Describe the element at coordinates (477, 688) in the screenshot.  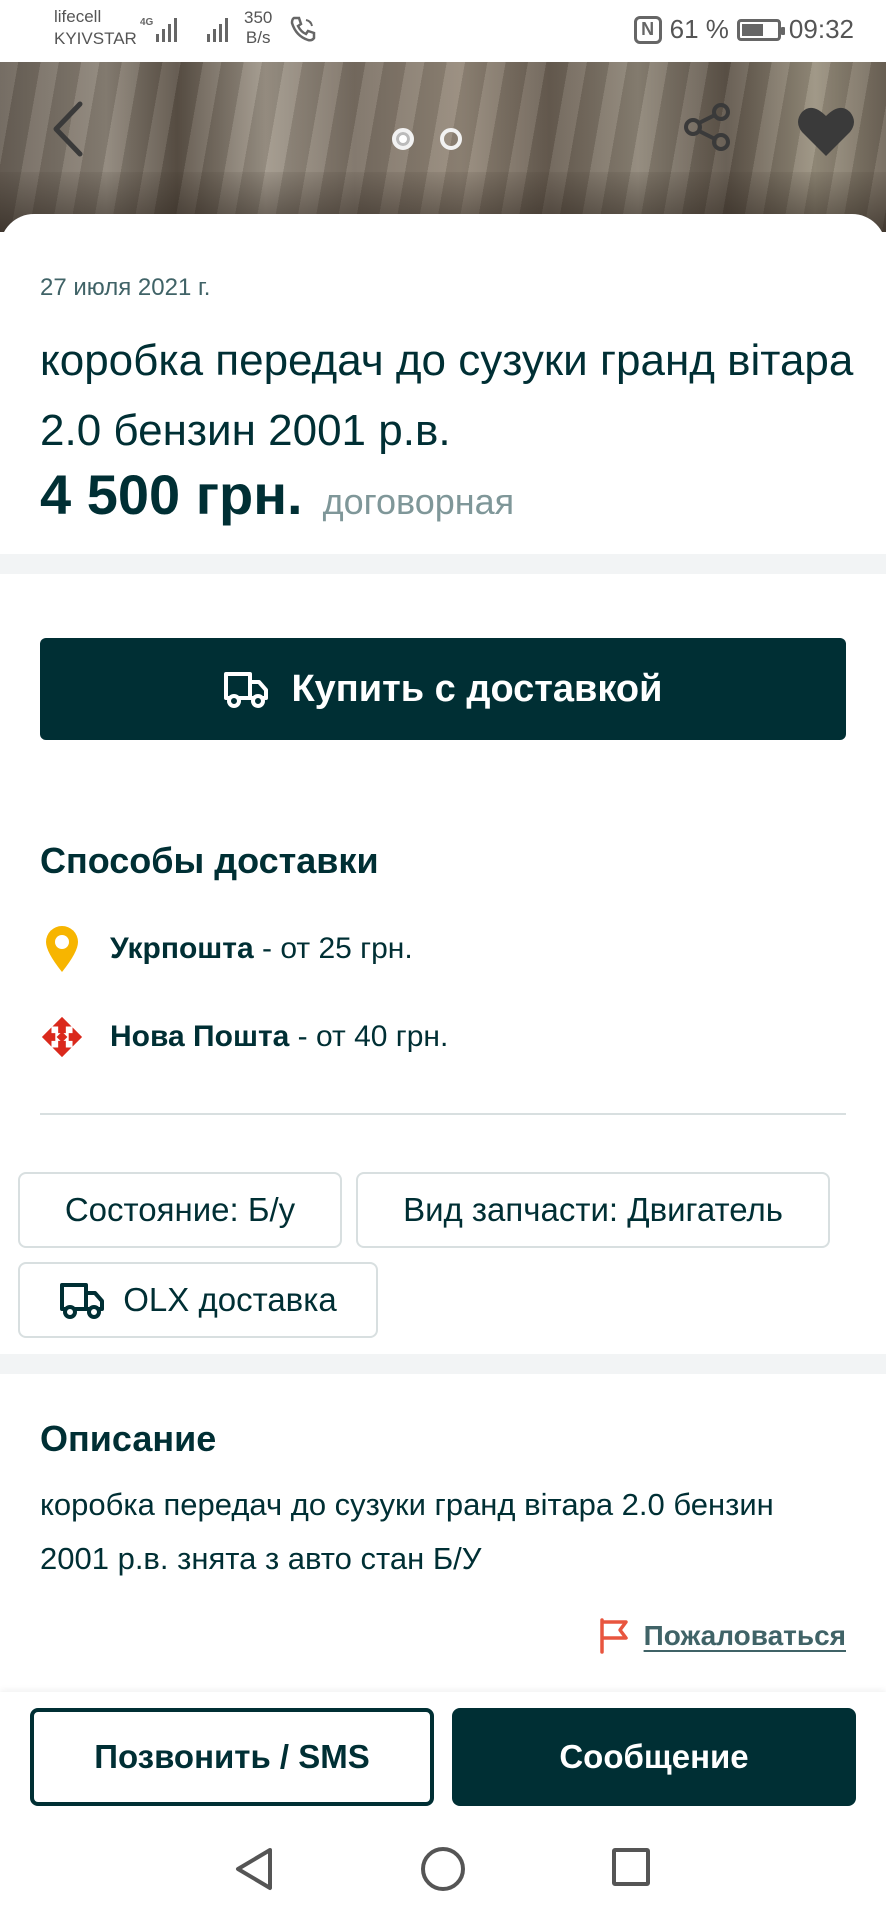
I see `buy-button-label: Купить с доставкой` at that location.